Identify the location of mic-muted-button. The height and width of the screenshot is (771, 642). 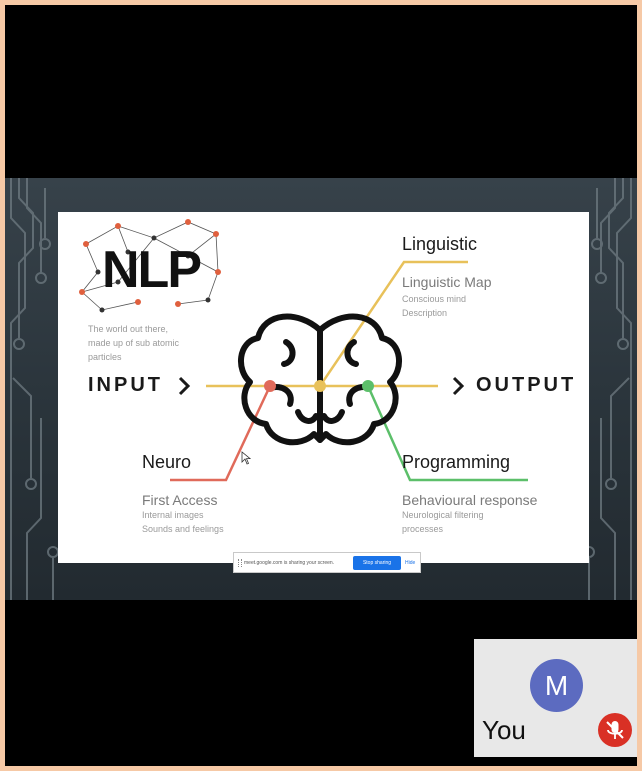
(615, 730).